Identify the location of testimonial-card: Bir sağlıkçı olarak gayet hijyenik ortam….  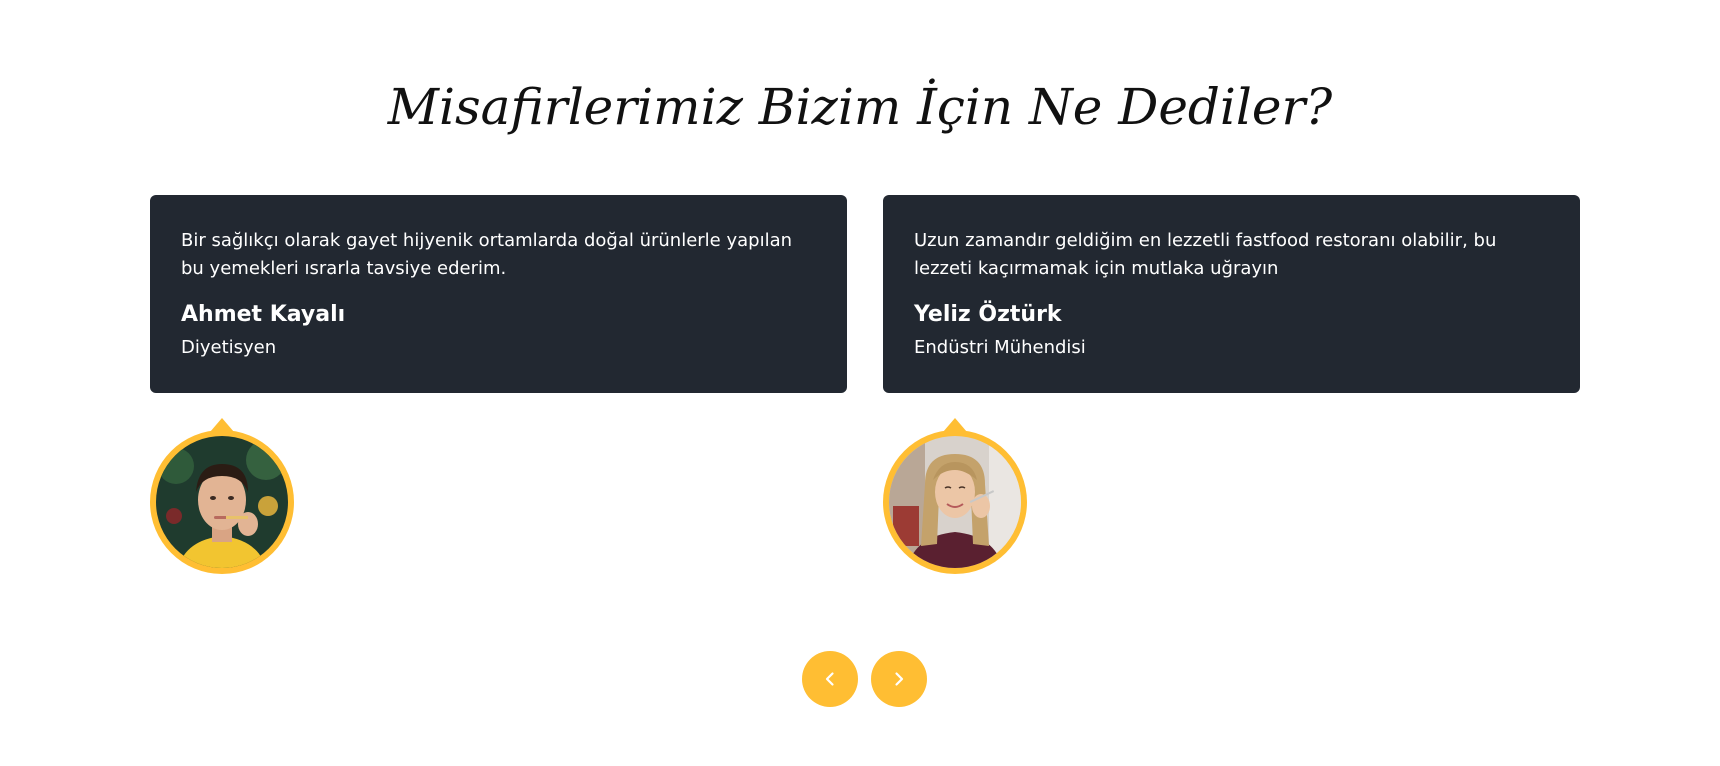
(498, 294).